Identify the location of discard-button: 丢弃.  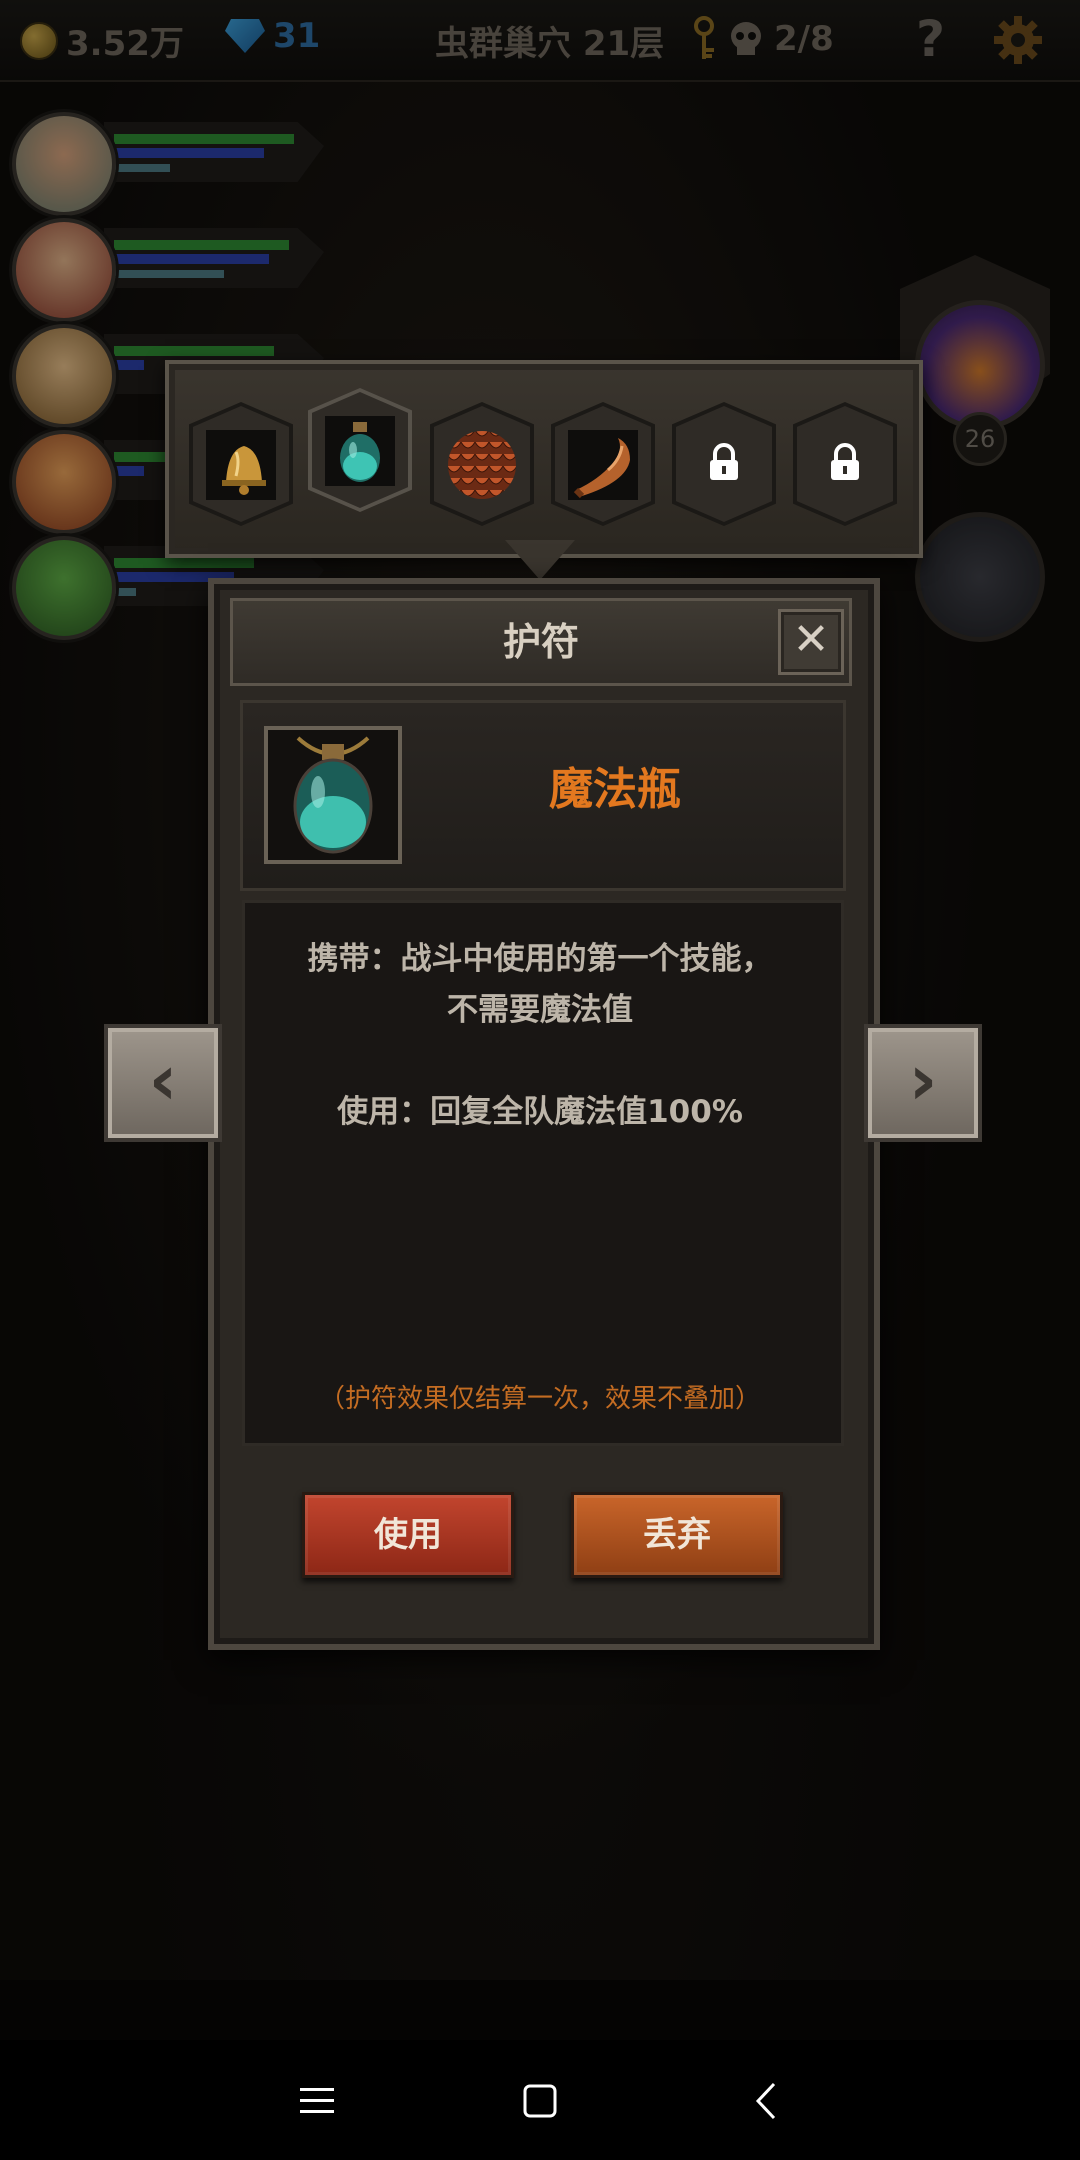
(677, 1535).